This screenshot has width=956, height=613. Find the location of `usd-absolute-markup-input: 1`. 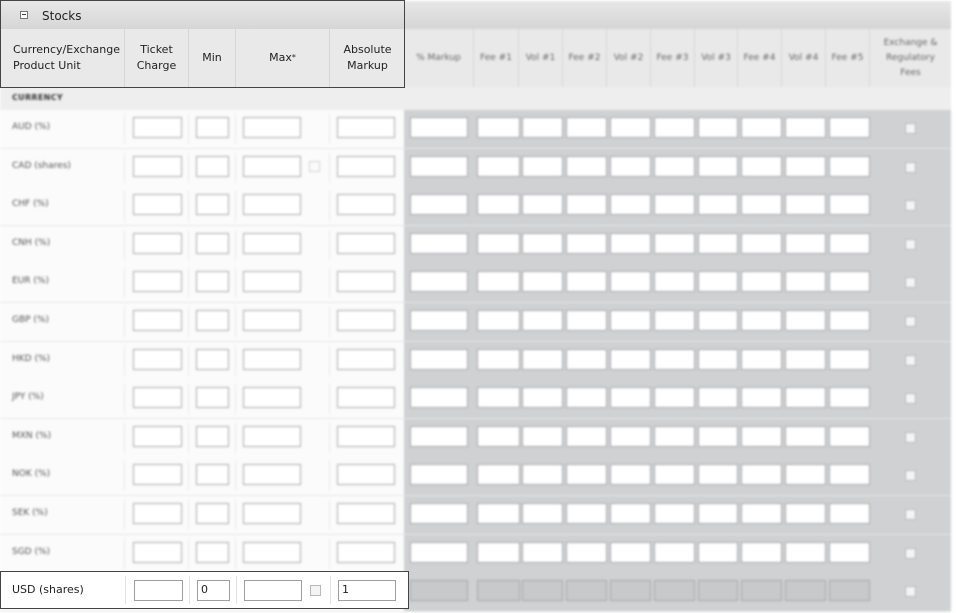

usd-absolute-markup-input: 1 is located at coordinates (367, 590).